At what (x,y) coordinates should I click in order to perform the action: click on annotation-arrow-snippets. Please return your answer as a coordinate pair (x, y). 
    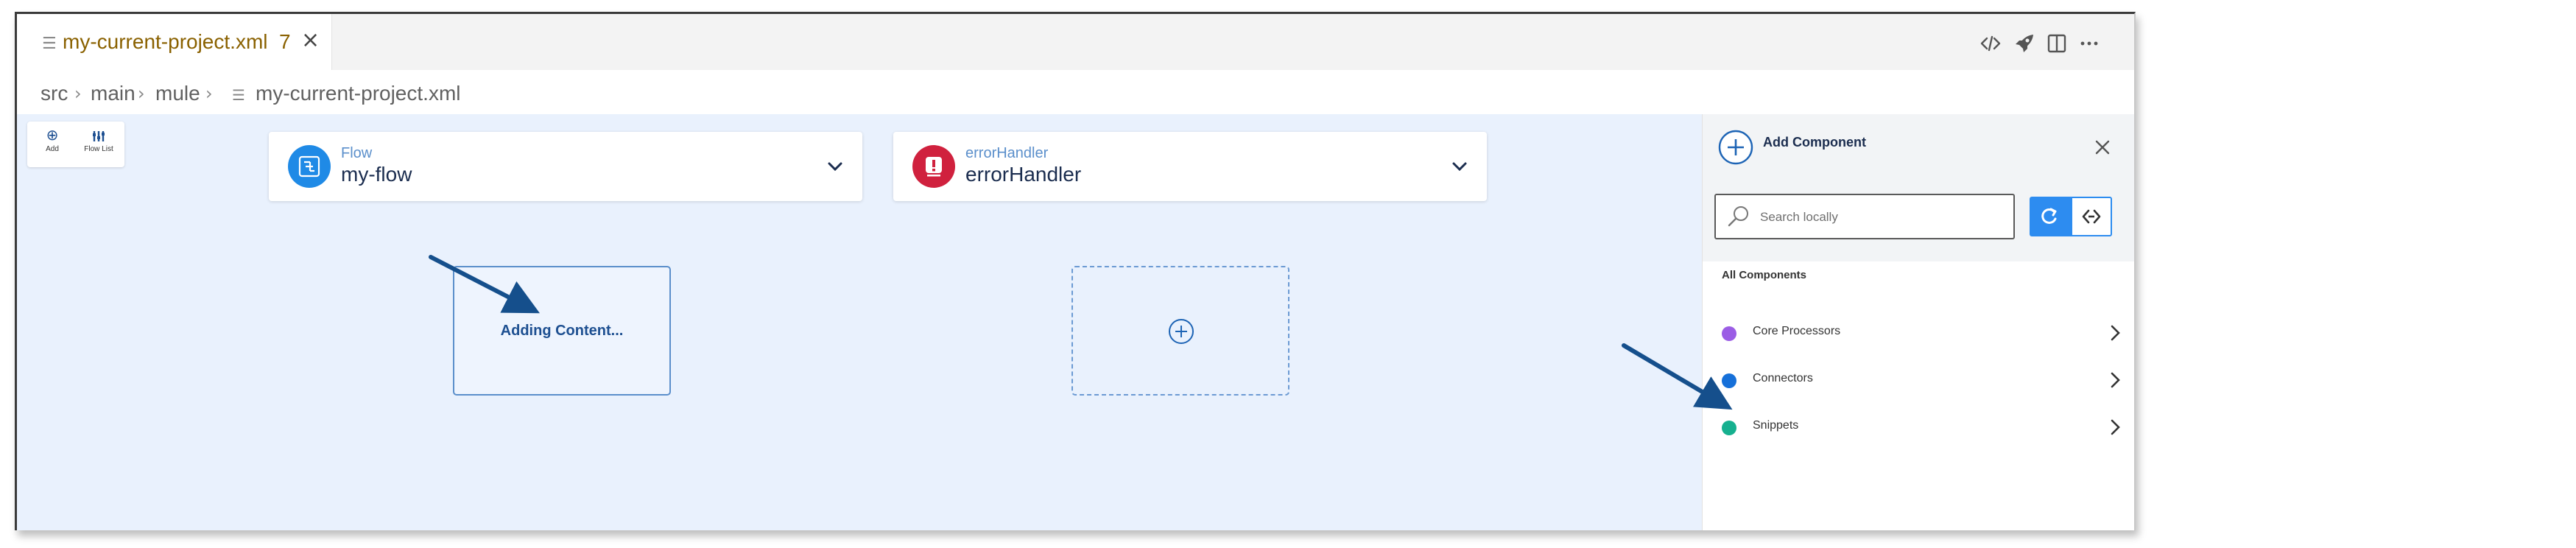
    Looking at the image, I should click on (1677, 376).